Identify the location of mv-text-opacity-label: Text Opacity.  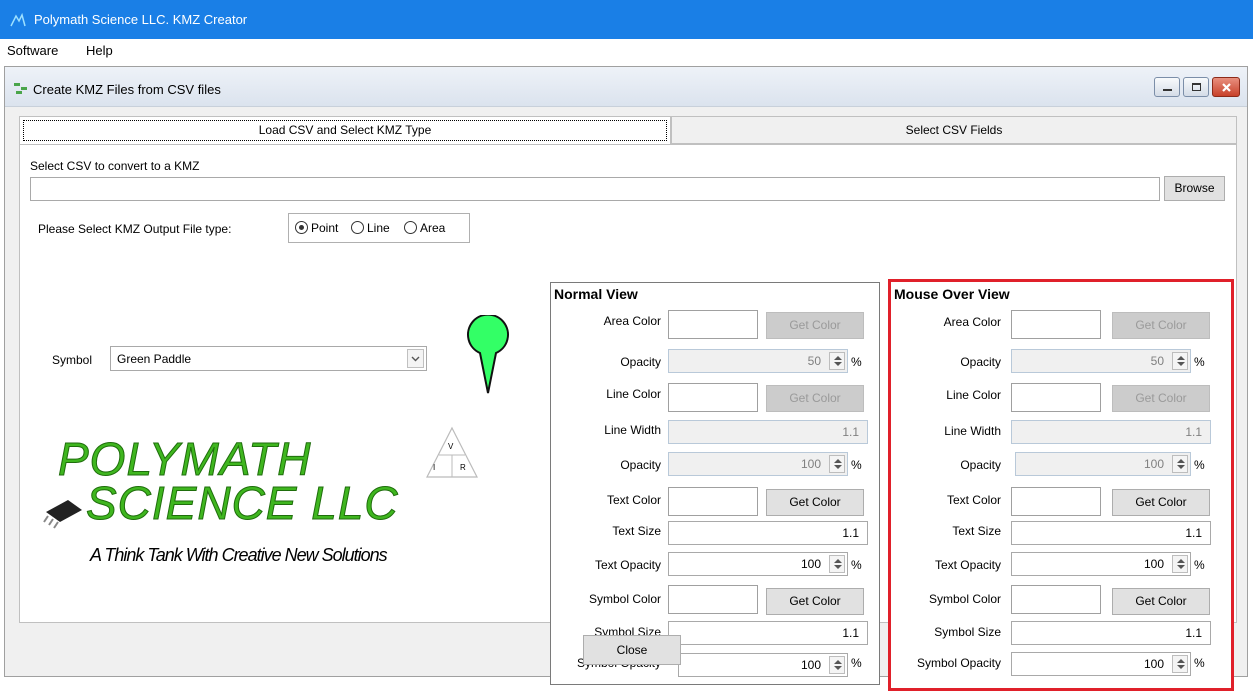
(967, 565).